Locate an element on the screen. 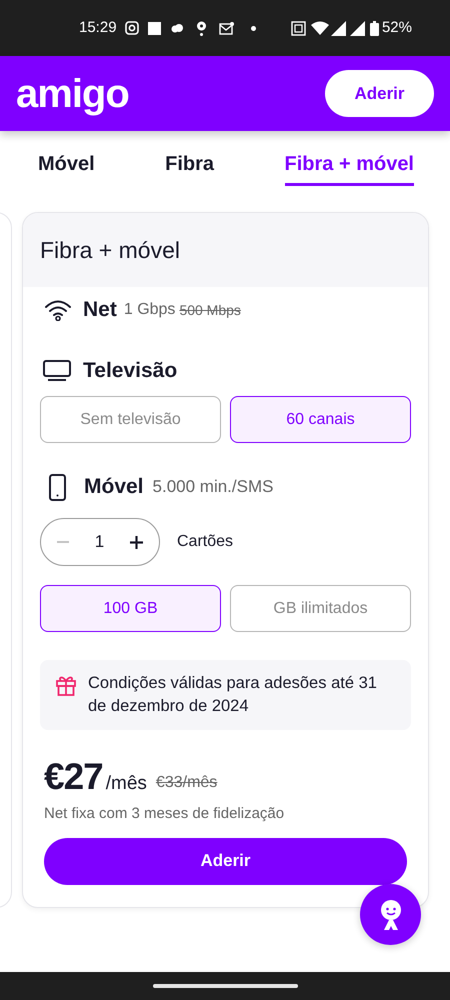 The image size is (450, 1000). home-handle is located at coordinates (225, 986).